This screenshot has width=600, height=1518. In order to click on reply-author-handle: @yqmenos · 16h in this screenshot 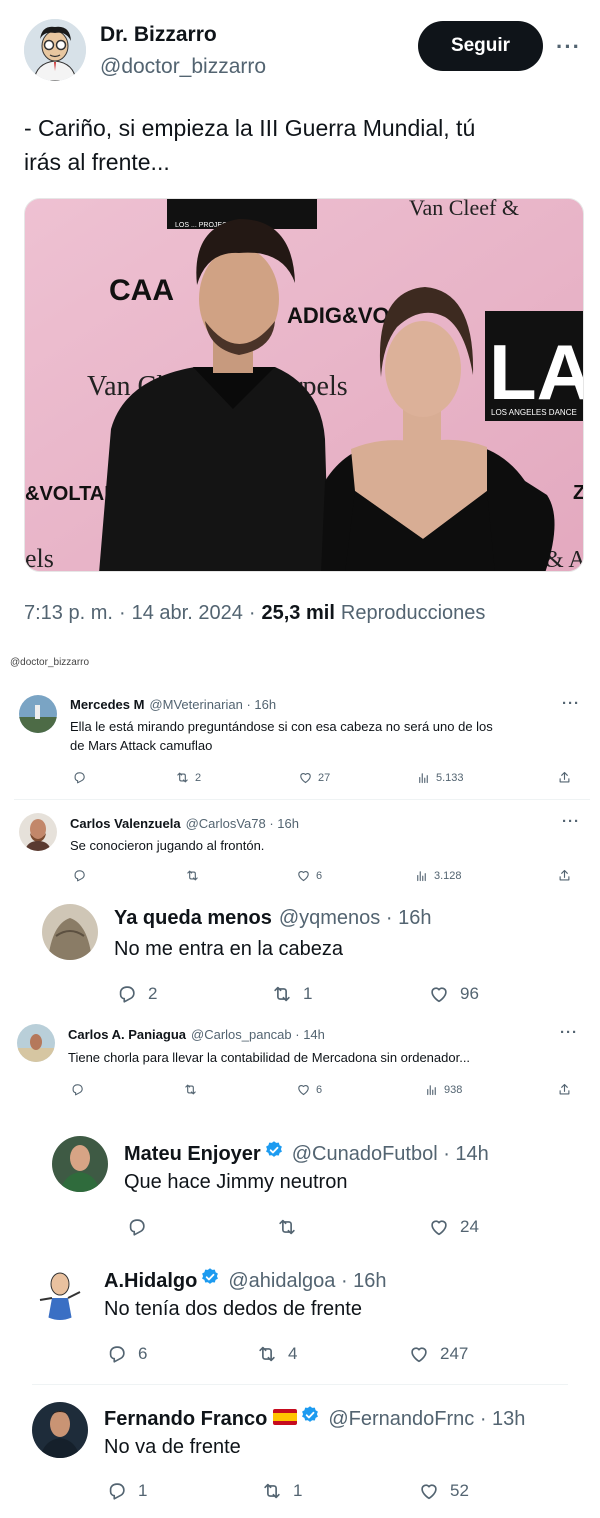, I will do `click(355, 918)`.